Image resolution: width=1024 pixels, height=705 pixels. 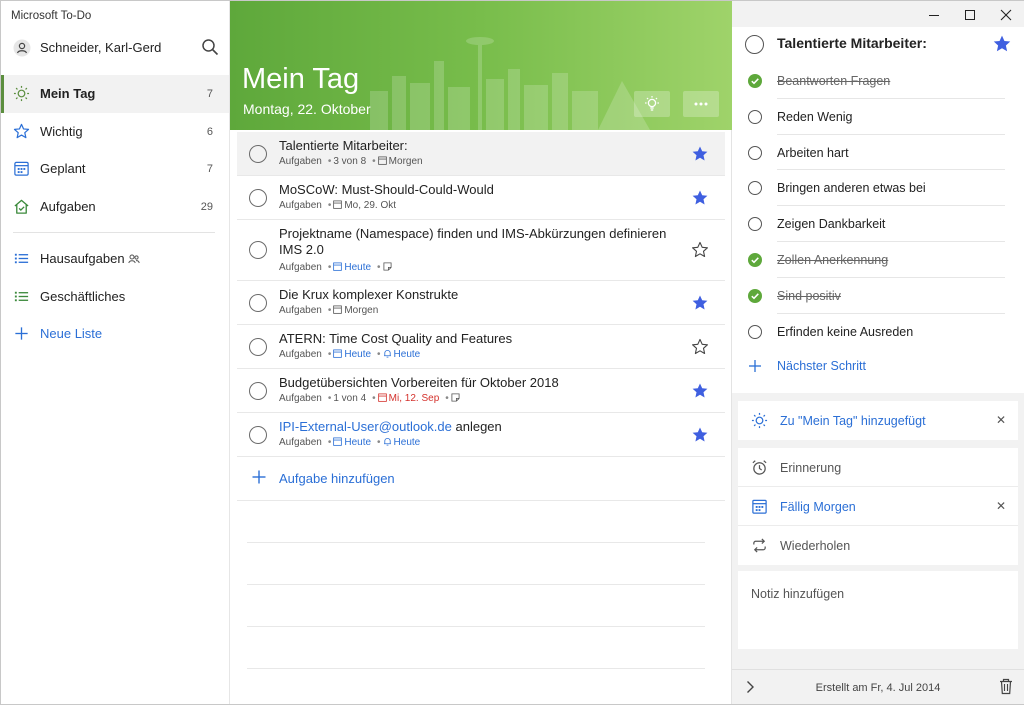 What do you see at coordinates (115, 207) in the screenshot?
I see `nav-item-aufgaben: Aufgaben 29` at bounding box center [115, 207].